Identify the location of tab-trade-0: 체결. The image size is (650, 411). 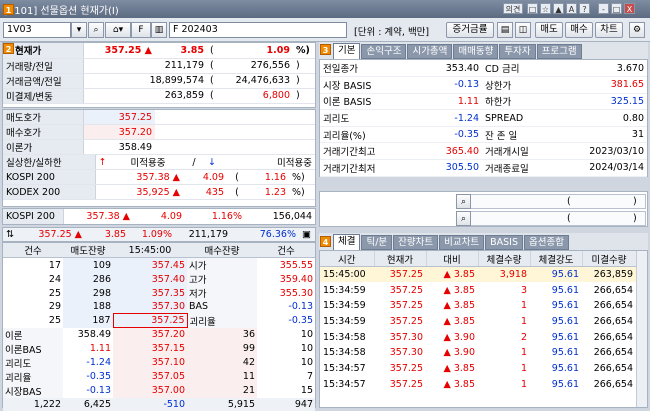
(347, 242).